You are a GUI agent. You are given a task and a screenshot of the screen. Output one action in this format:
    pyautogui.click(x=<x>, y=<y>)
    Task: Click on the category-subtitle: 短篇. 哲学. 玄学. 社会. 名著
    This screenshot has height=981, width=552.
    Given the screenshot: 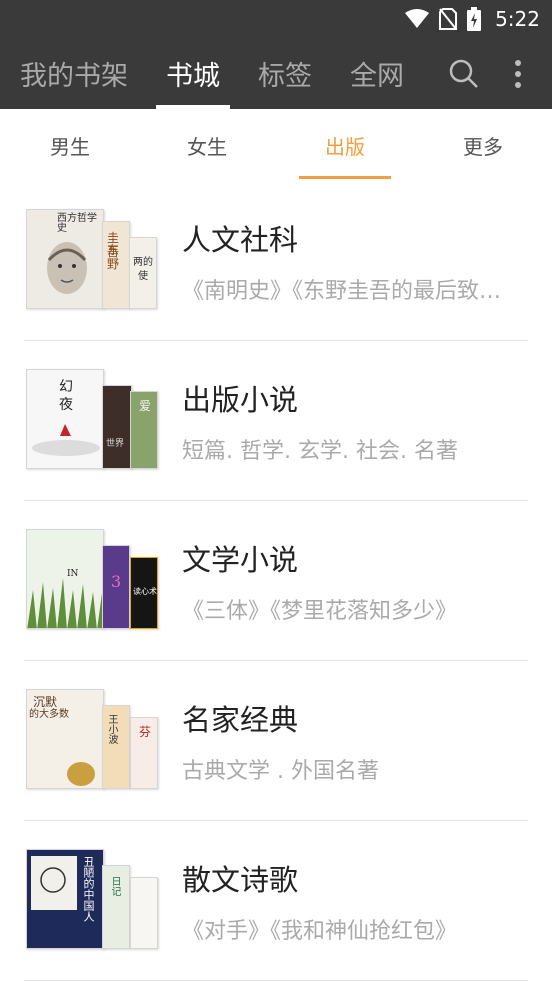 What is the action you would take?
    pyautogui.click(x=320, y=451)
    